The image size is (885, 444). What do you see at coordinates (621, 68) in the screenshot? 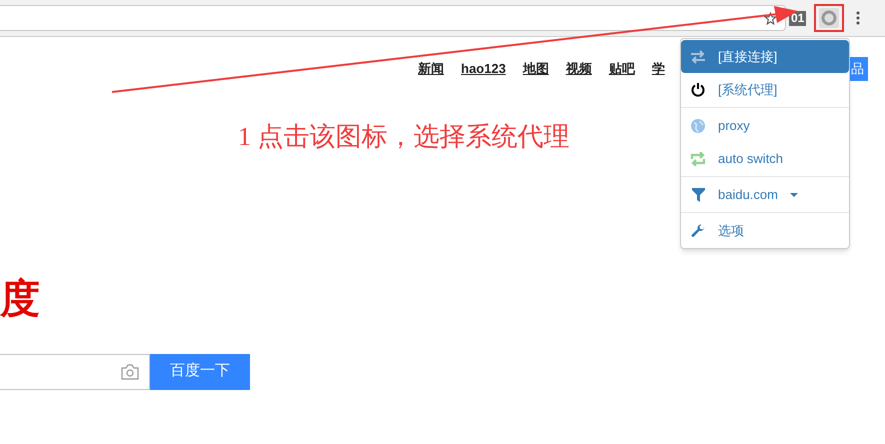
I see `nav-link: 贴吧` at bounding box center [621, 68].